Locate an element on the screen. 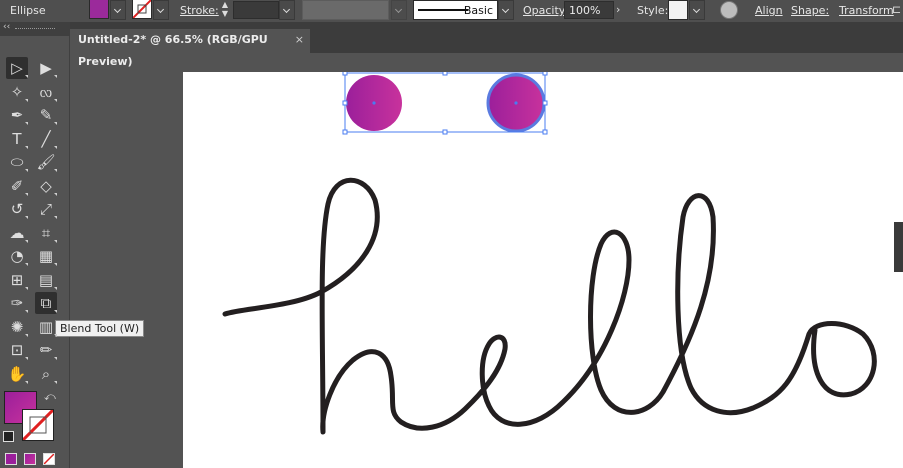 This screenshot has width=903, height=468. stroke-swatch-large is located at coordinates (38, 425).